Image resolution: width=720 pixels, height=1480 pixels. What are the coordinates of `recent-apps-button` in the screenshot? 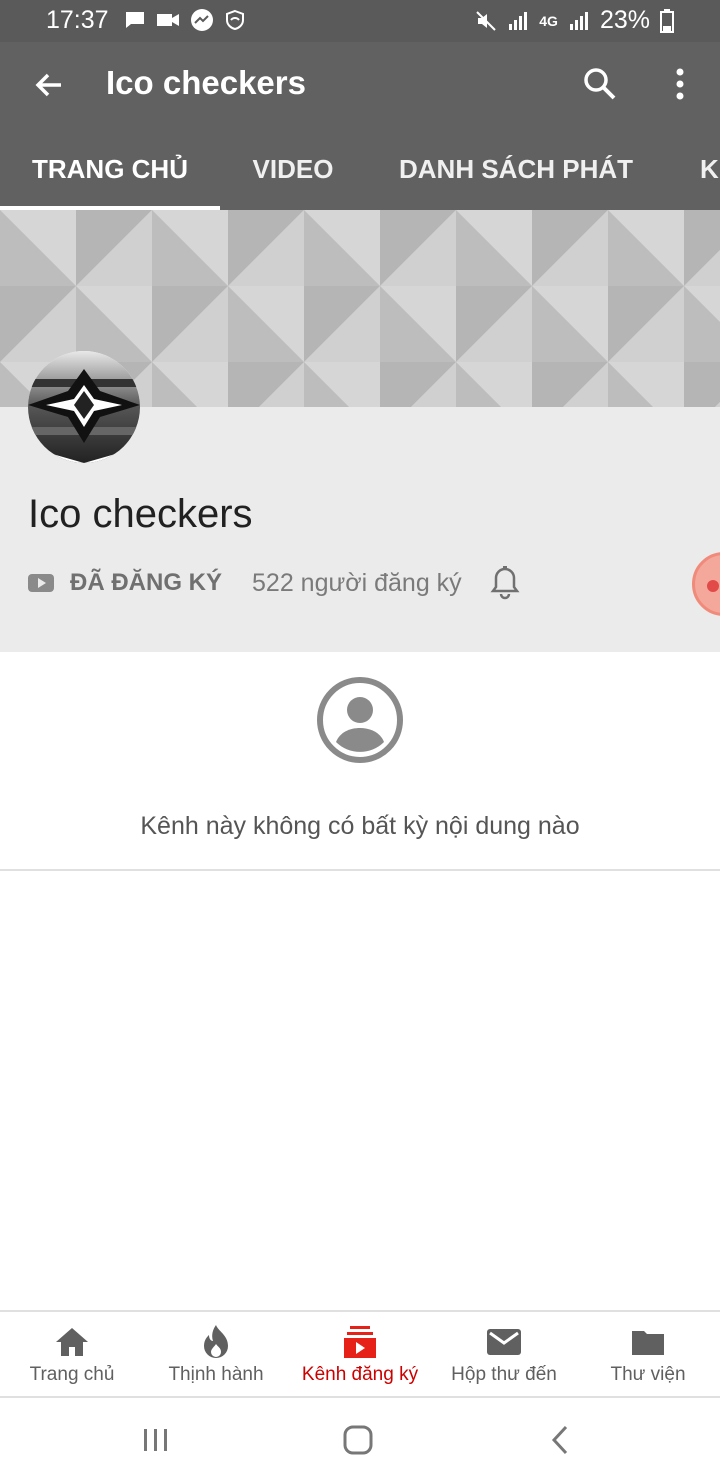 It's located at (156, 1440).